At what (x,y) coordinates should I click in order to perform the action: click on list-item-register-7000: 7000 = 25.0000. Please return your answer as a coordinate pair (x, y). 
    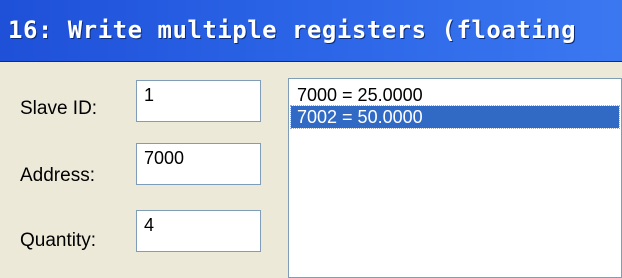
    Looking at the image, I should click on (455, 95).